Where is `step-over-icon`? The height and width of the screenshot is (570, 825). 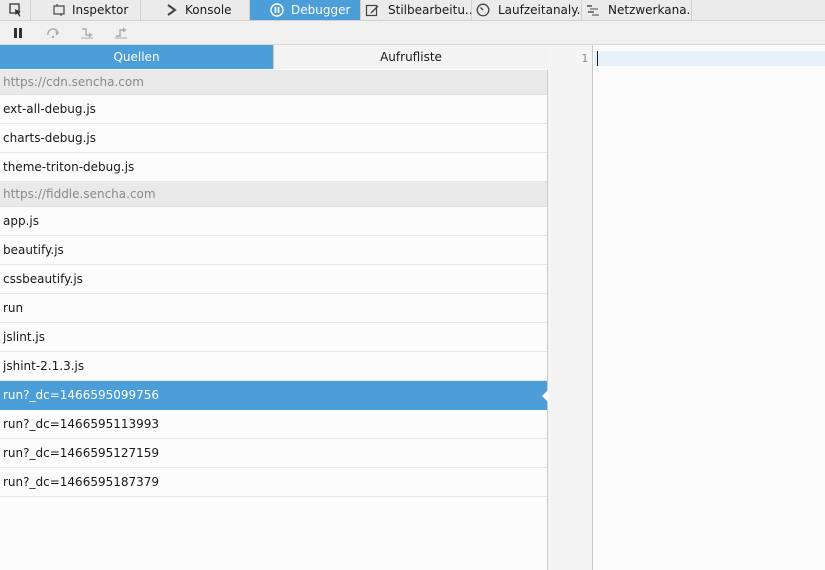 step-over-icon is located at coordinates (53, 33).